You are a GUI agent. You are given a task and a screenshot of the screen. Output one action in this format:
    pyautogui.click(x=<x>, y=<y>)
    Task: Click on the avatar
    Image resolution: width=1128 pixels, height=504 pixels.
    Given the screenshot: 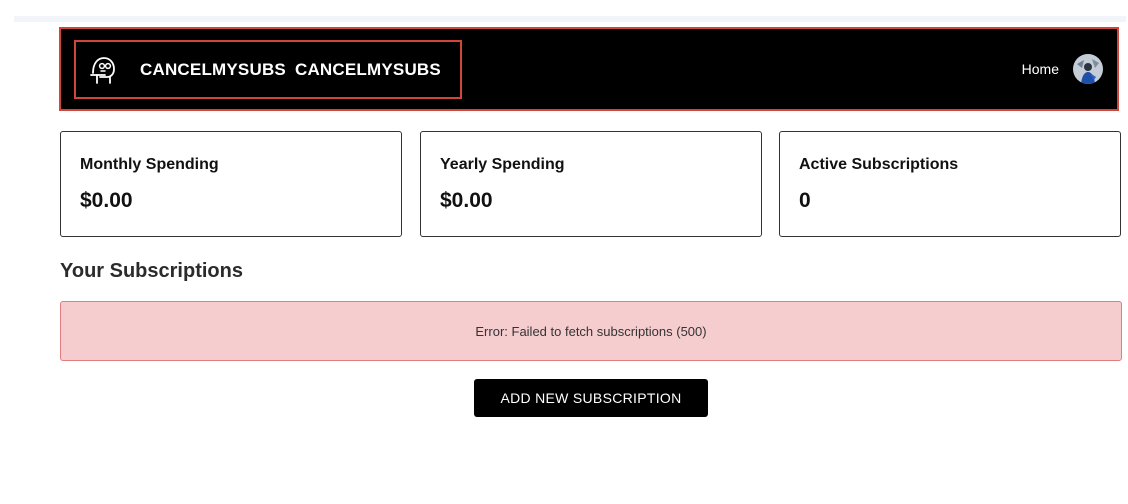 What is the action you would take?
    pyautogui.click(x=1088, y=69)
    